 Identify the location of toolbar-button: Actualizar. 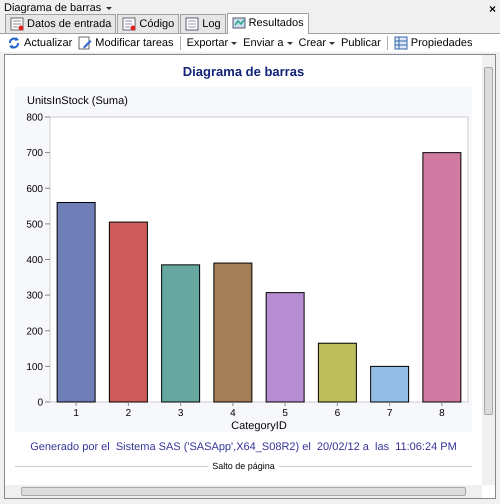
(40, 43).